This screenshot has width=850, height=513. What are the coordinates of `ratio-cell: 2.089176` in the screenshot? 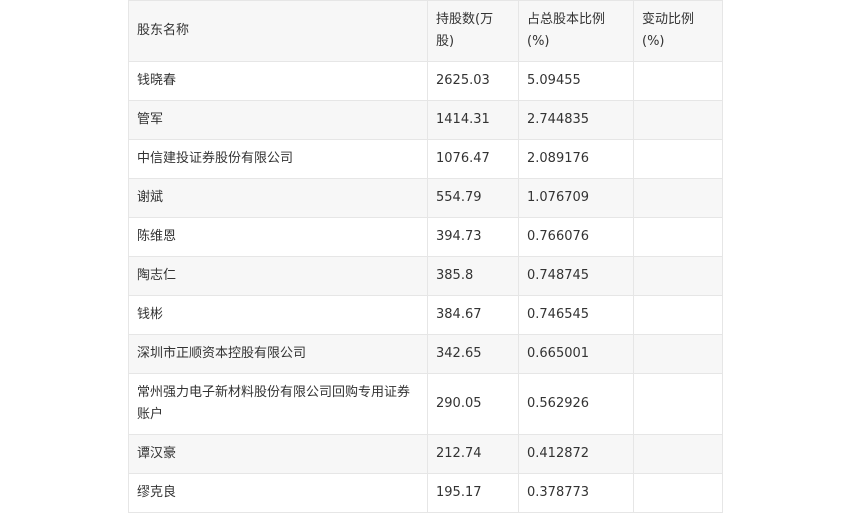 It's located at (576, 159).